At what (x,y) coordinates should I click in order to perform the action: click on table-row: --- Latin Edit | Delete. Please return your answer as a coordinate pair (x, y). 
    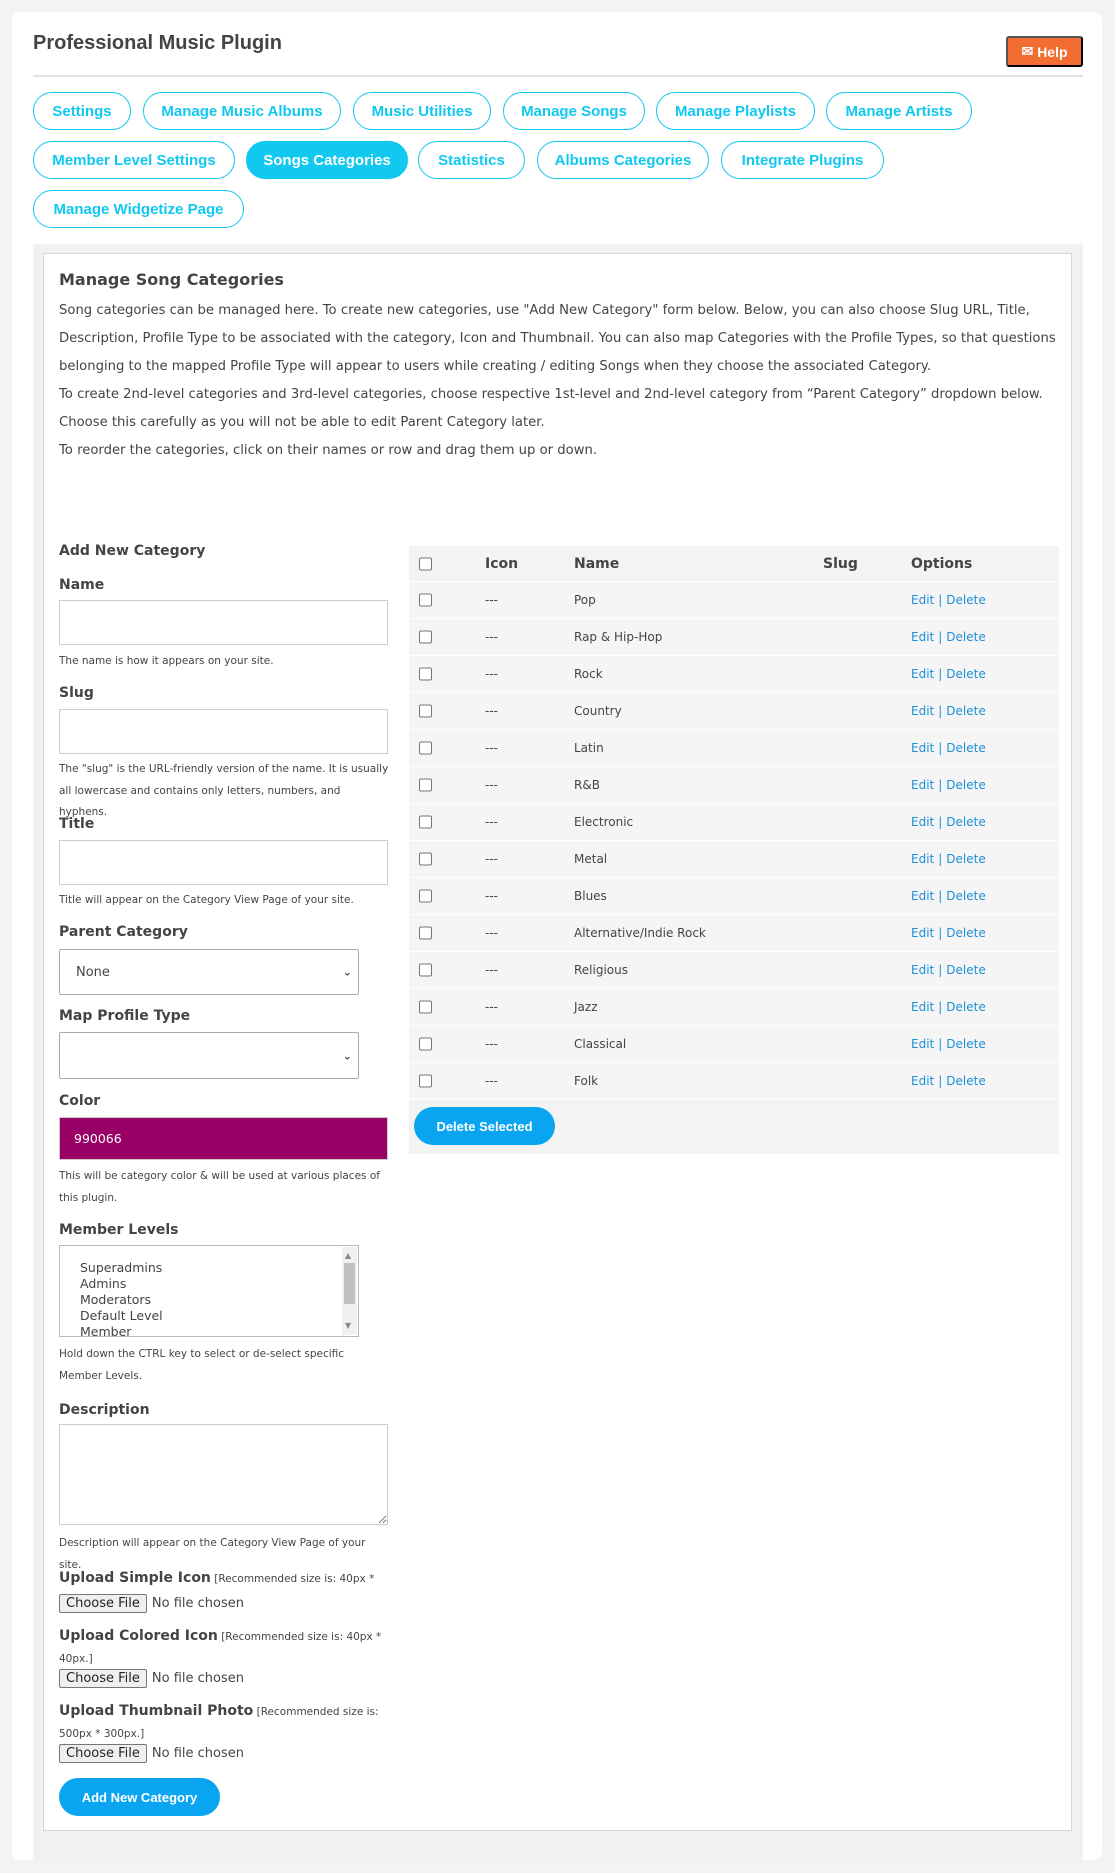
    Looking at the image, I should click on (734, 748).